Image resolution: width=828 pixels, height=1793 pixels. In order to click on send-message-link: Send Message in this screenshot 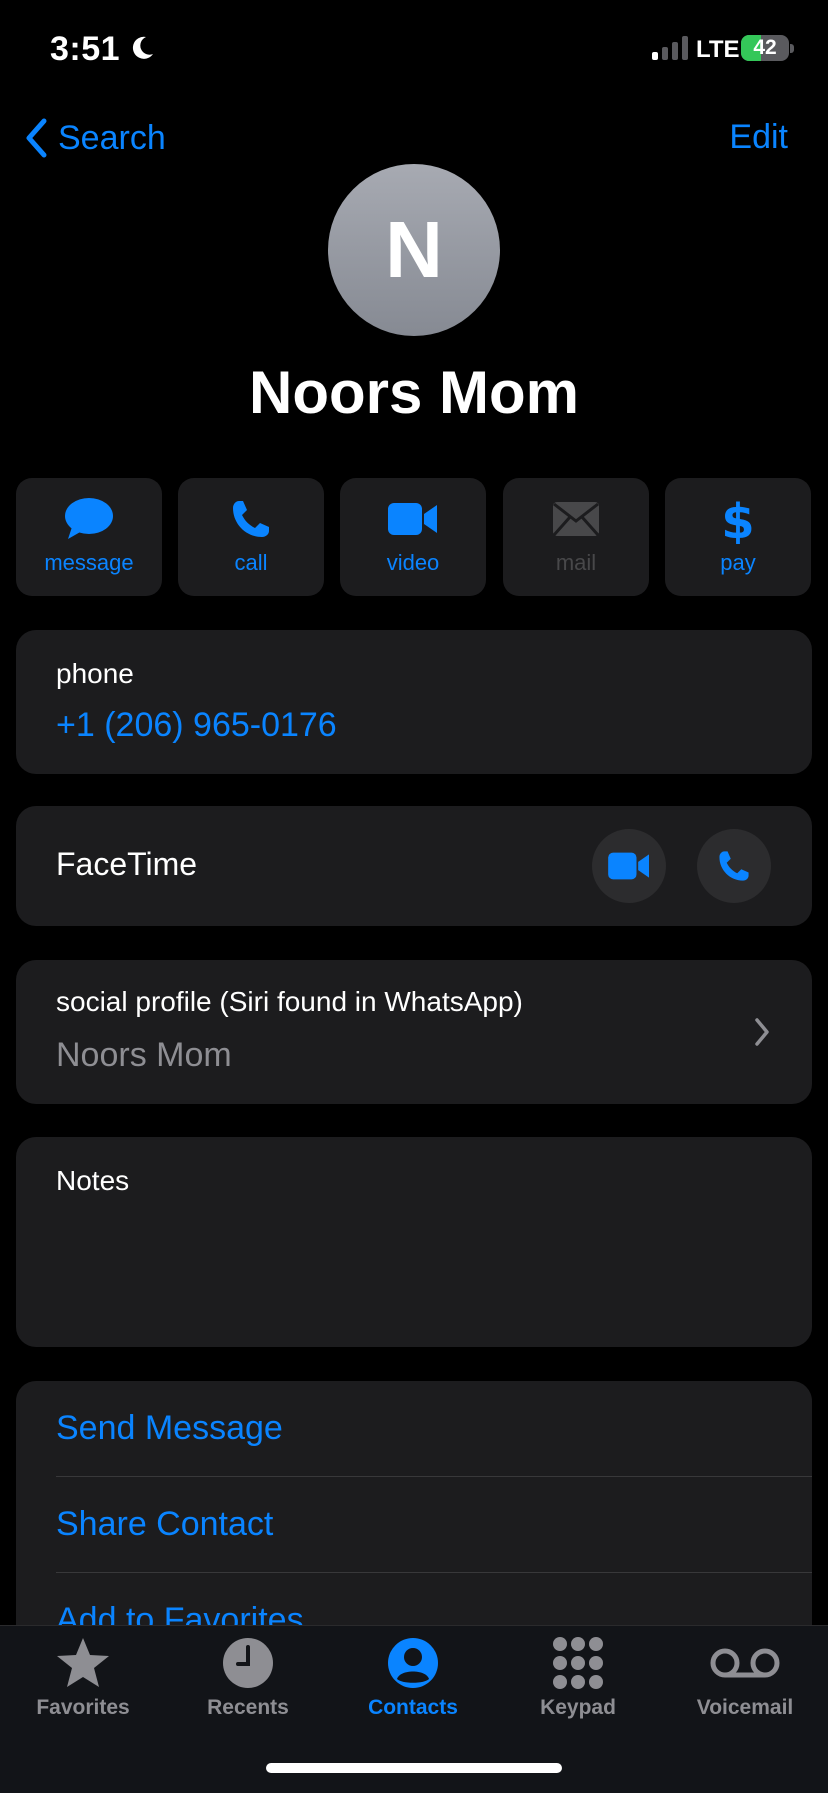, I will do `click(169, 1428)`.